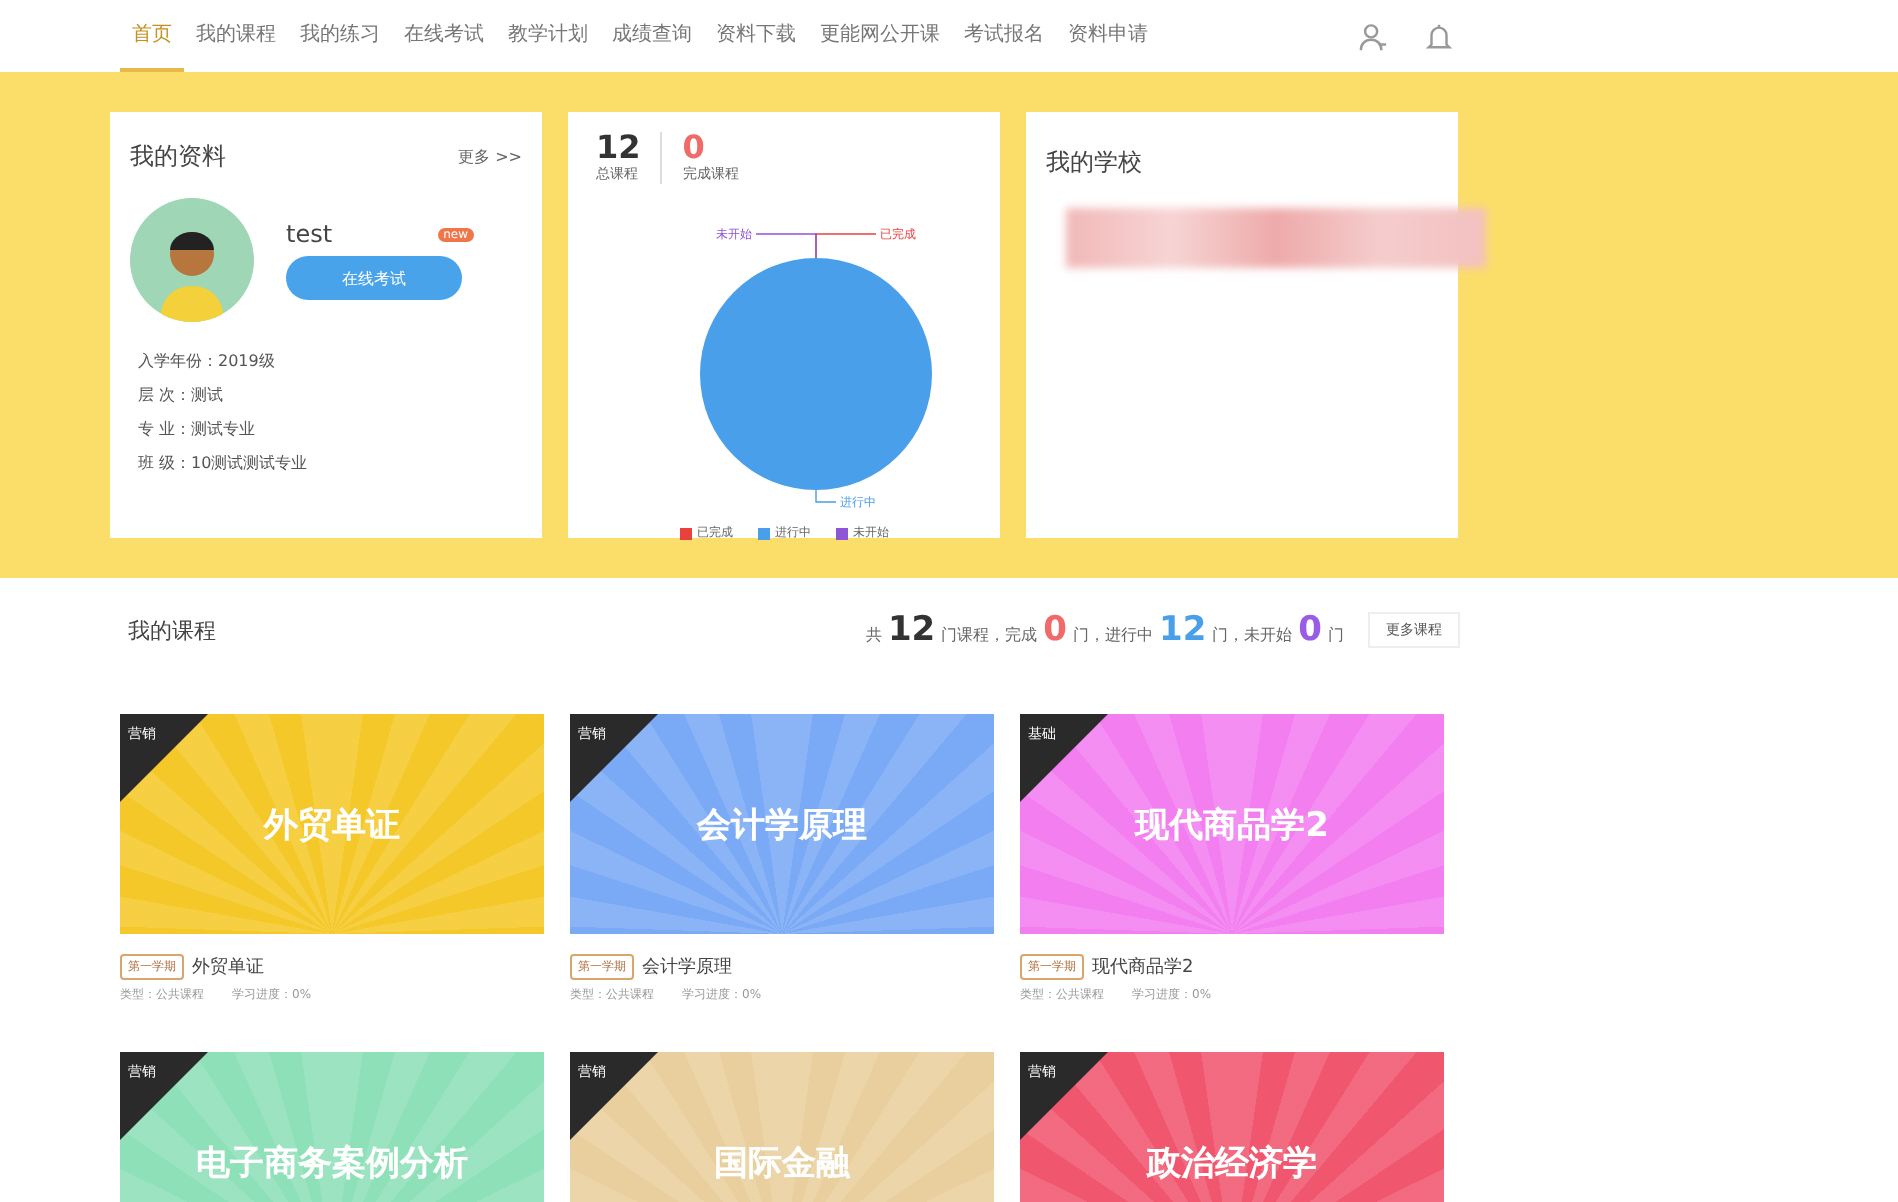 This screenshot has width=1898, height=1202. Describe the element at coordinates (330, 429) in the screenshot. I see `profile-field: 专 业：测试专业` at that location.